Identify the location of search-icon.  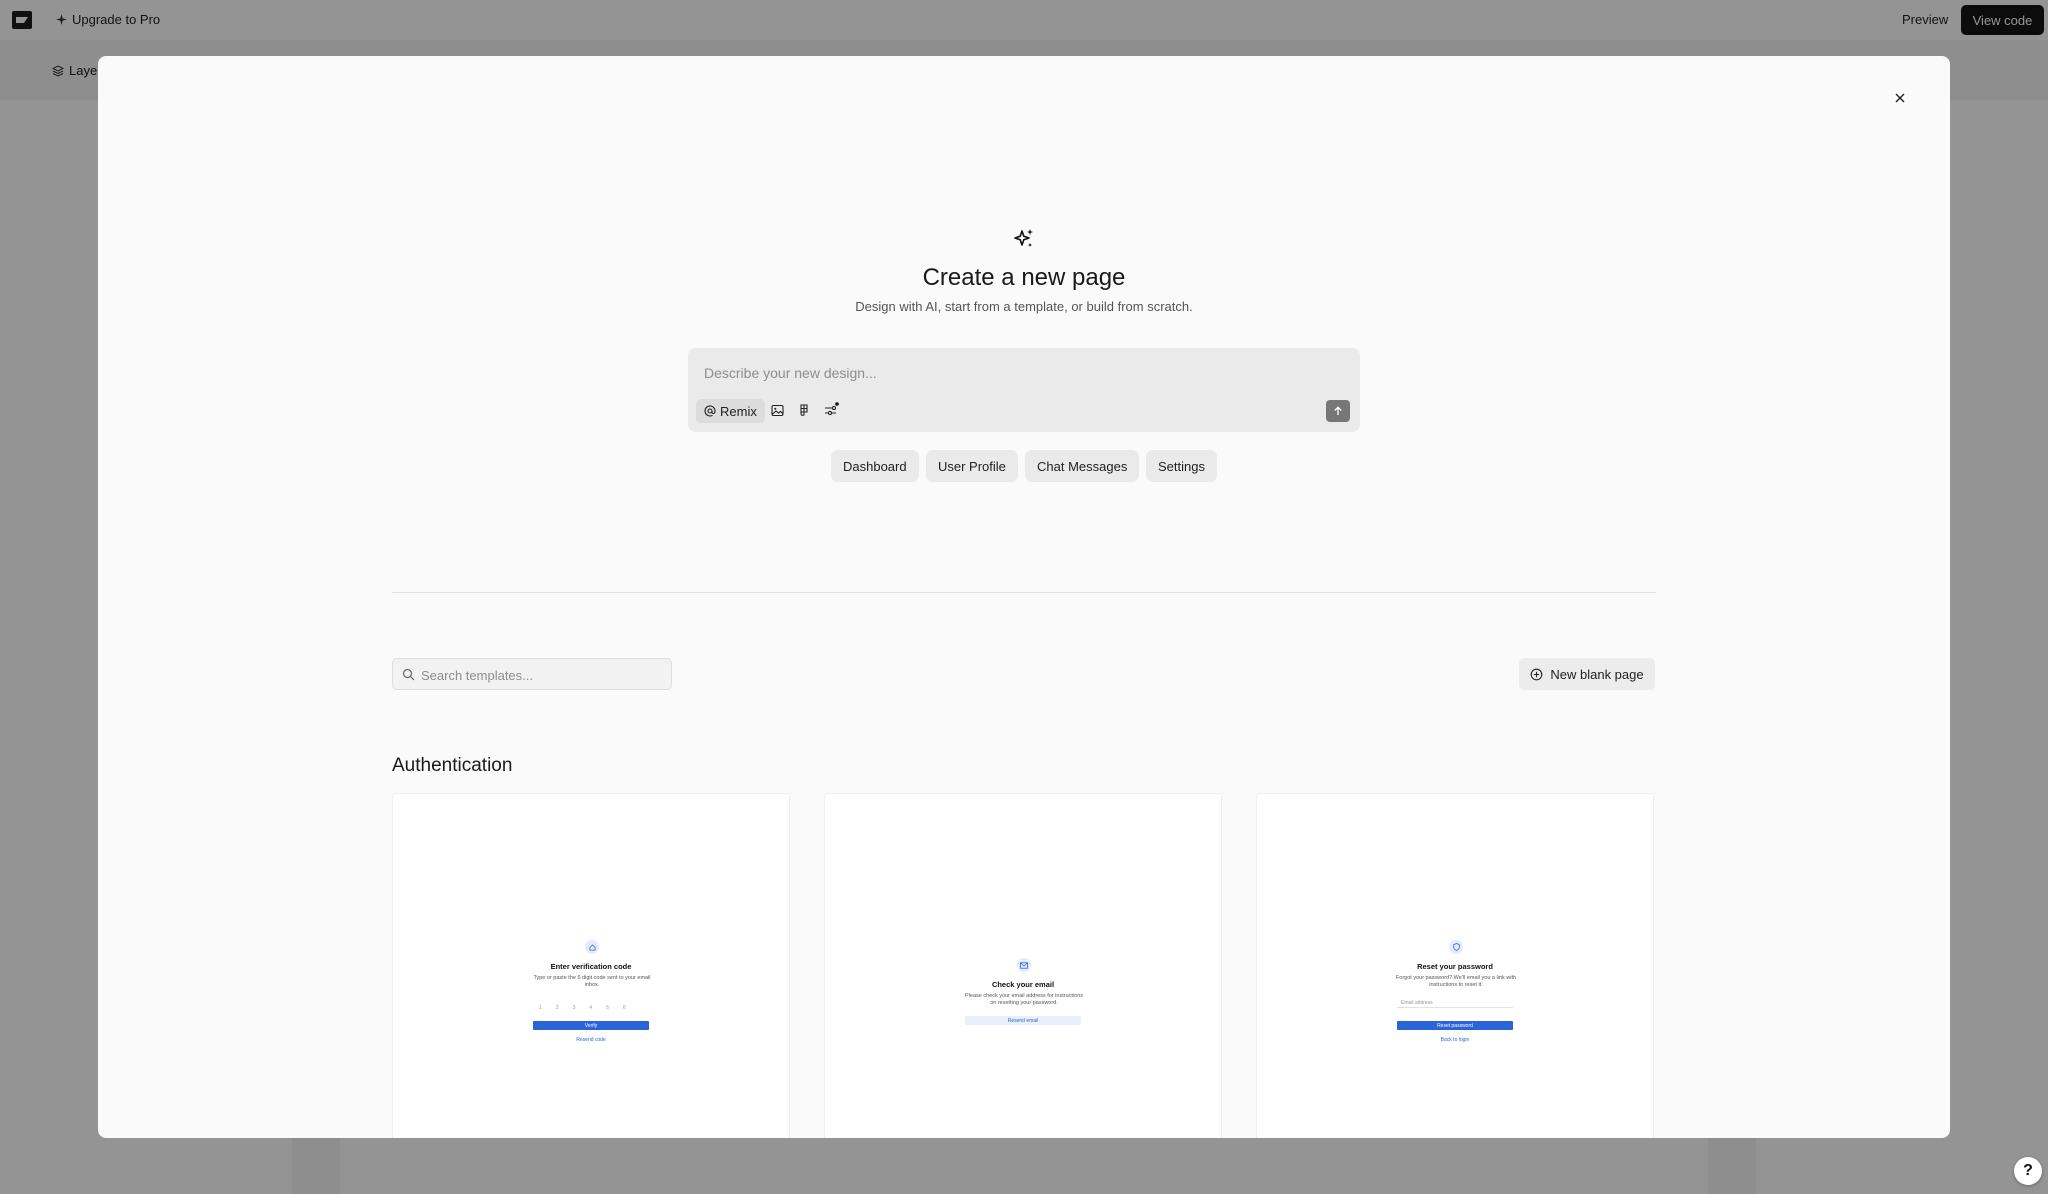
(408, 674).